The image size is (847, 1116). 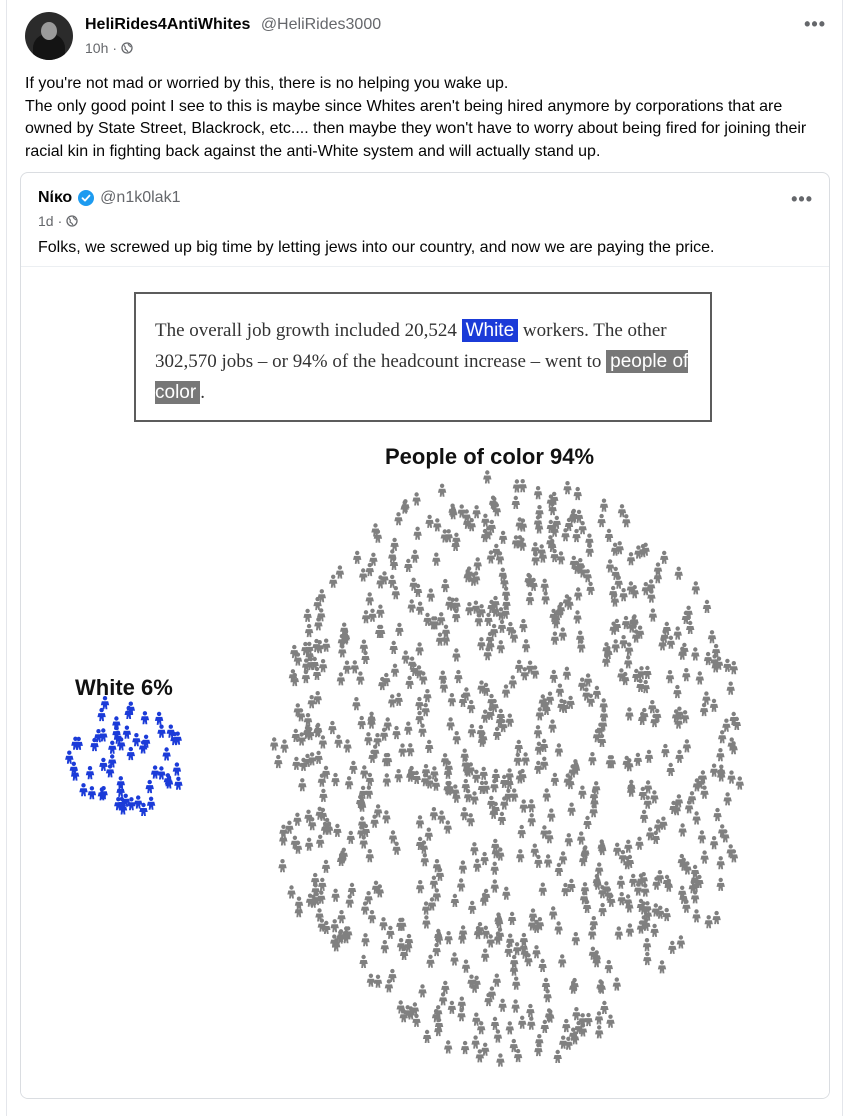 I want to click on author-handle: @HeliRides3000, so click(x=321, y=24).